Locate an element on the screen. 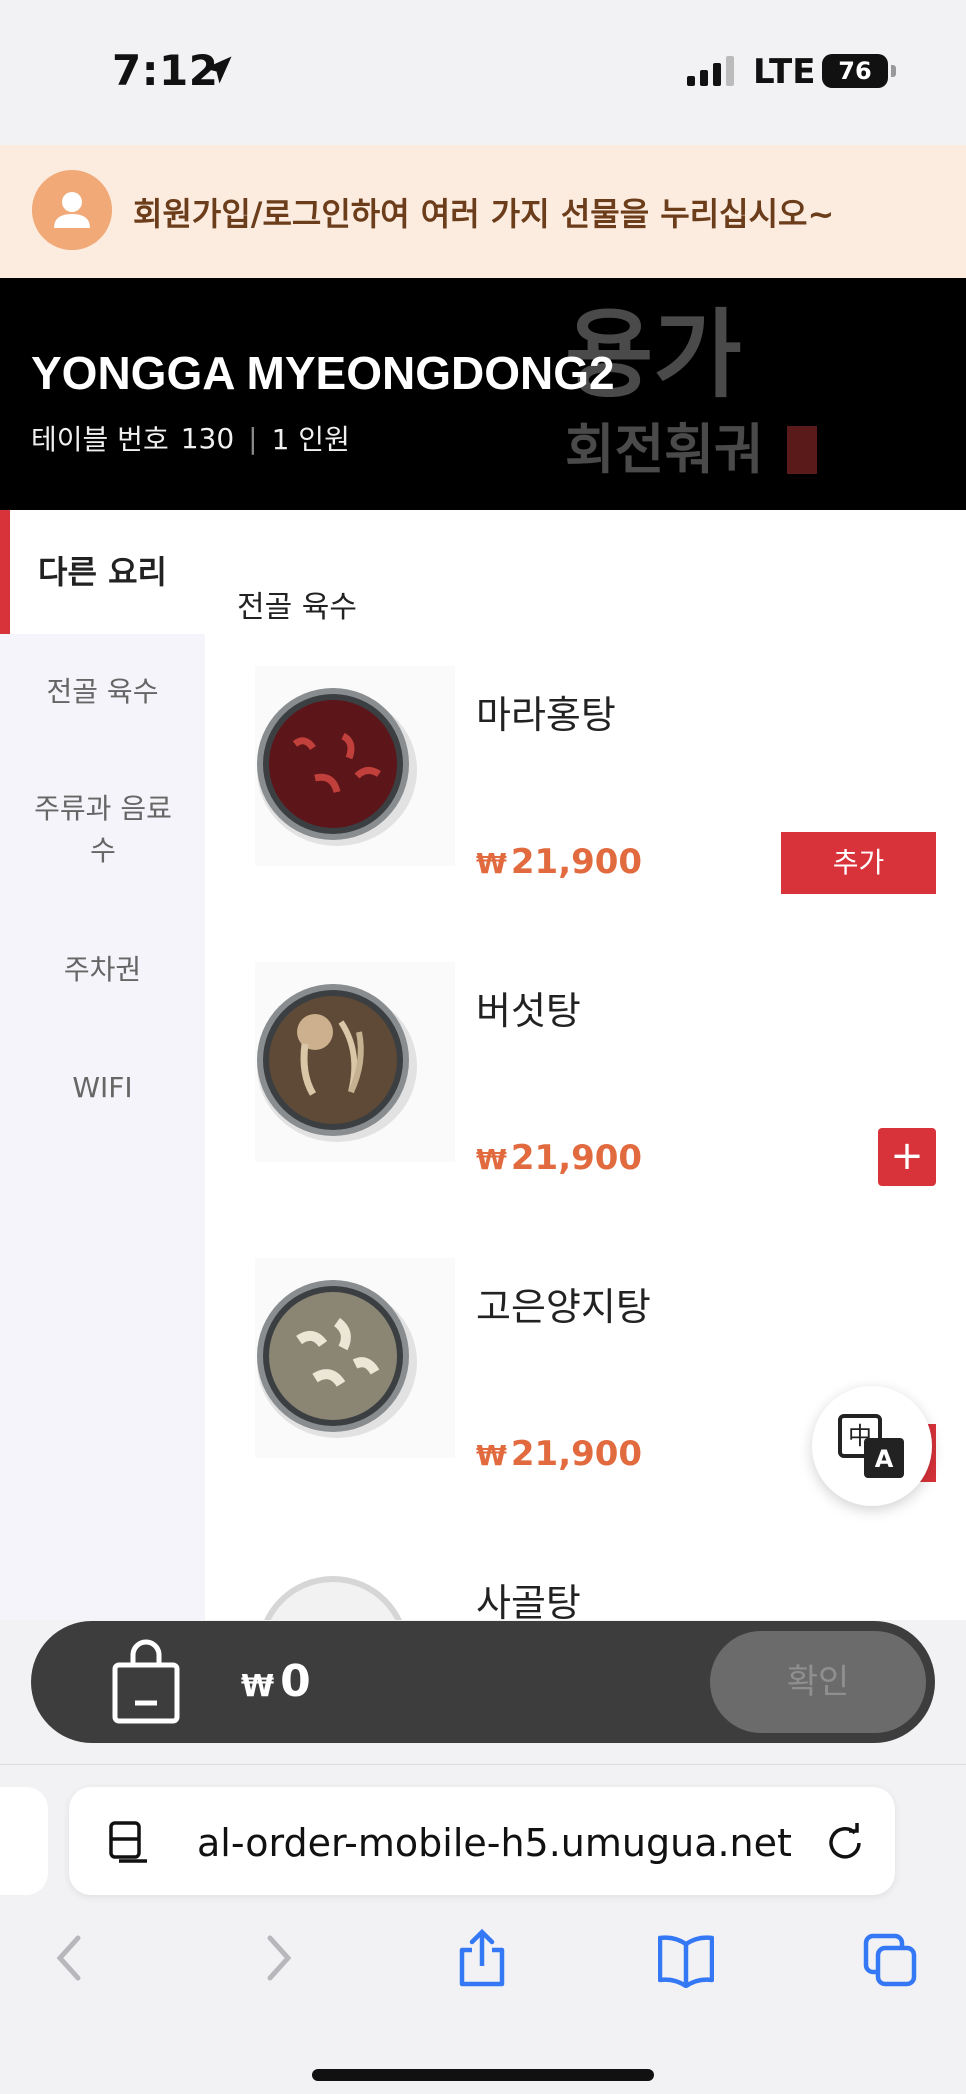  table-info: 테이블 번호 130 | 1 인원 is located at coordinates (190, 438).